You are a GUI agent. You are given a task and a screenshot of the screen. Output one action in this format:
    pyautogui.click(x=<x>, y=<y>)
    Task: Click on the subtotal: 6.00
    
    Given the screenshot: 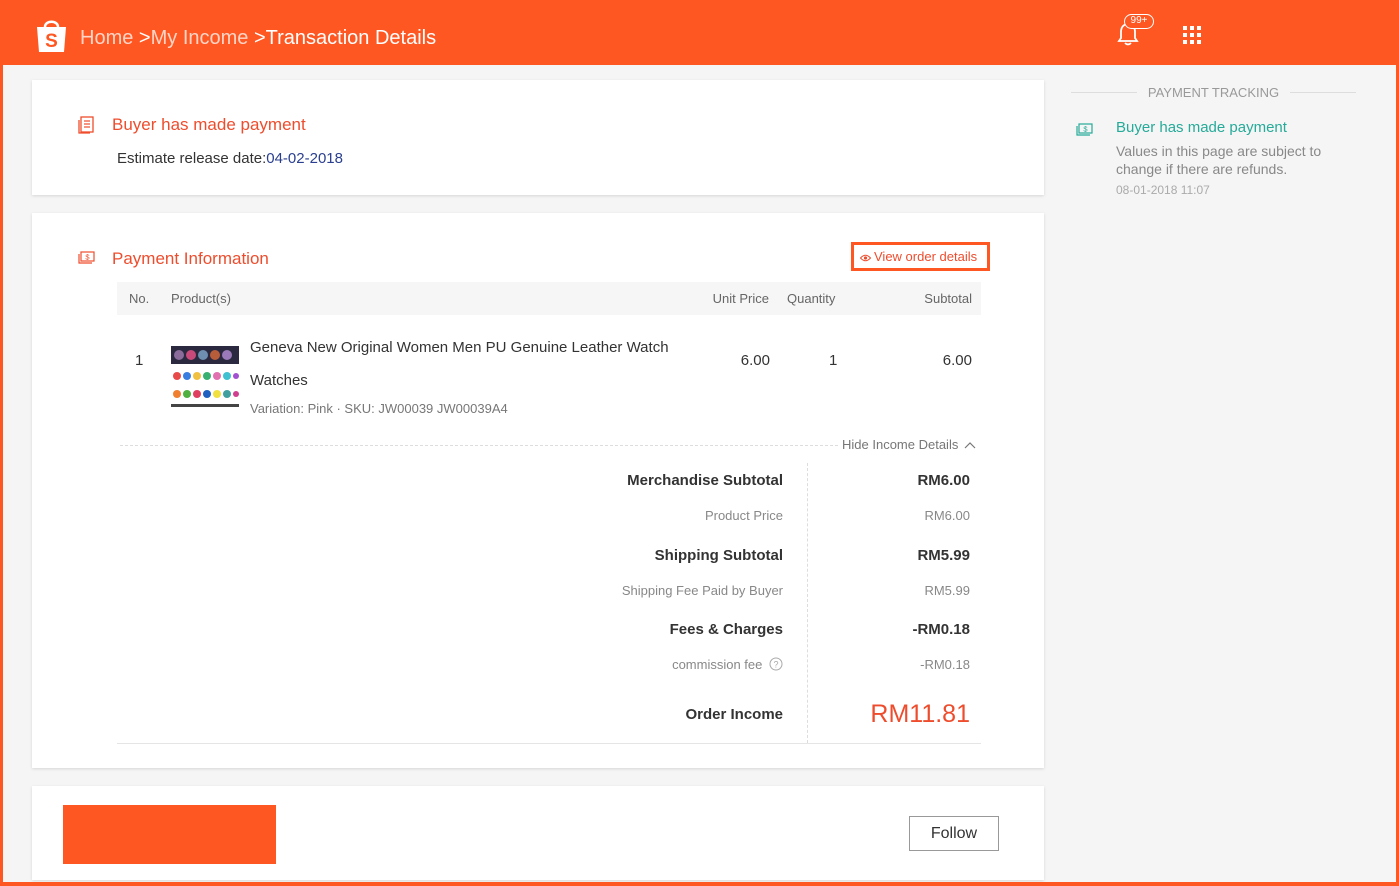 What is the action you would take?
    pyautogui.click(x=957, y=360)
    